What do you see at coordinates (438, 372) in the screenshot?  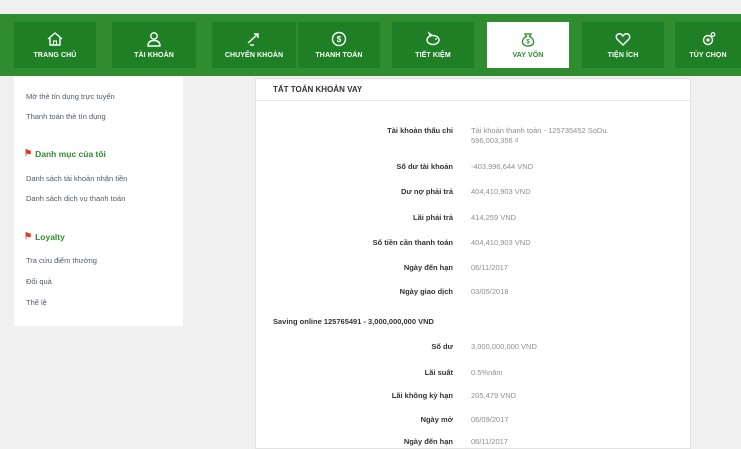 I see `info-label: Lãi suất` at bounding box center [438, 372].